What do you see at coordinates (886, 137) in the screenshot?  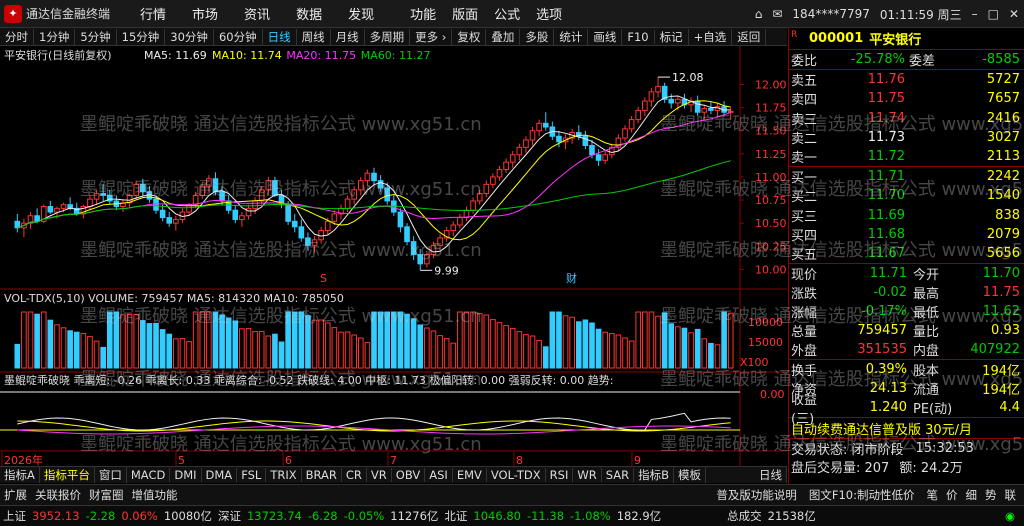 I see `sell-order-price: 11.73` at bounding box center [886, 137].